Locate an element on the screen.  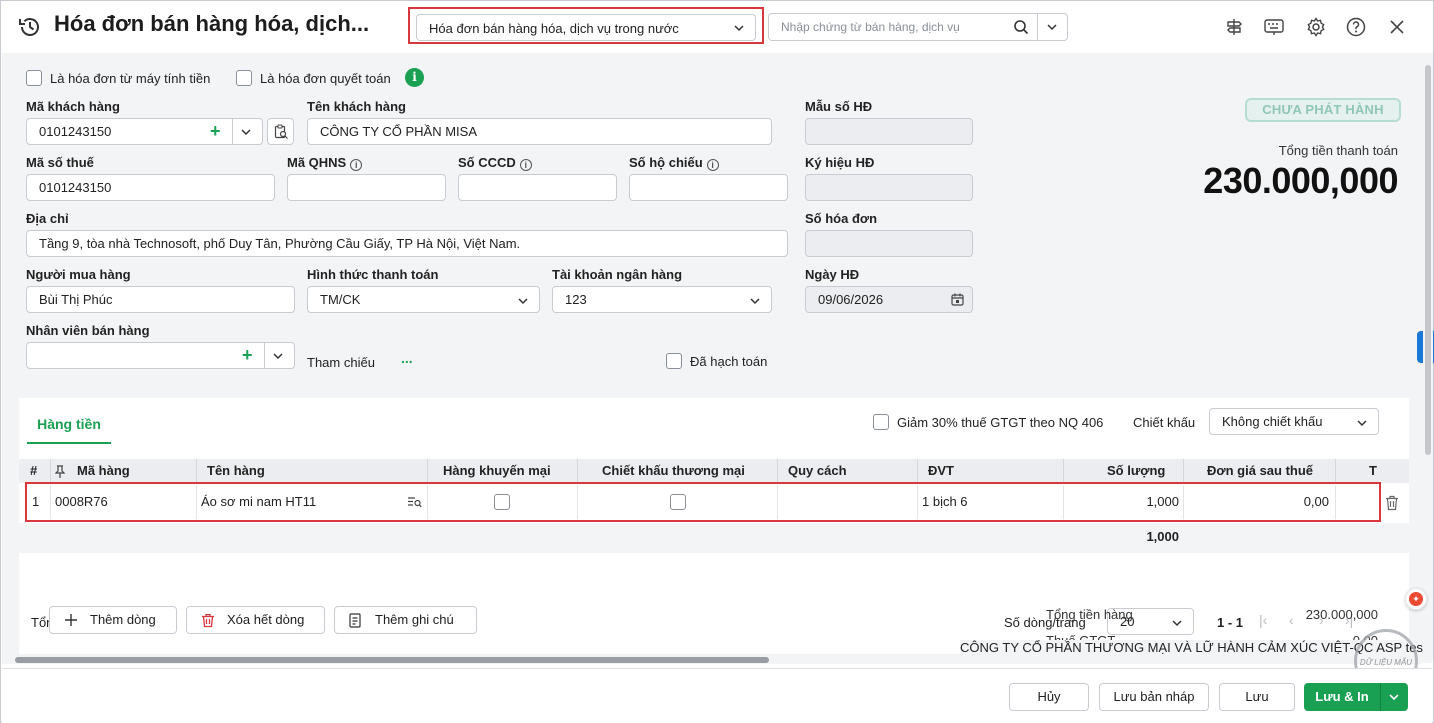
add-row-button: Thêm dòng is located at coordinates (113, 620).